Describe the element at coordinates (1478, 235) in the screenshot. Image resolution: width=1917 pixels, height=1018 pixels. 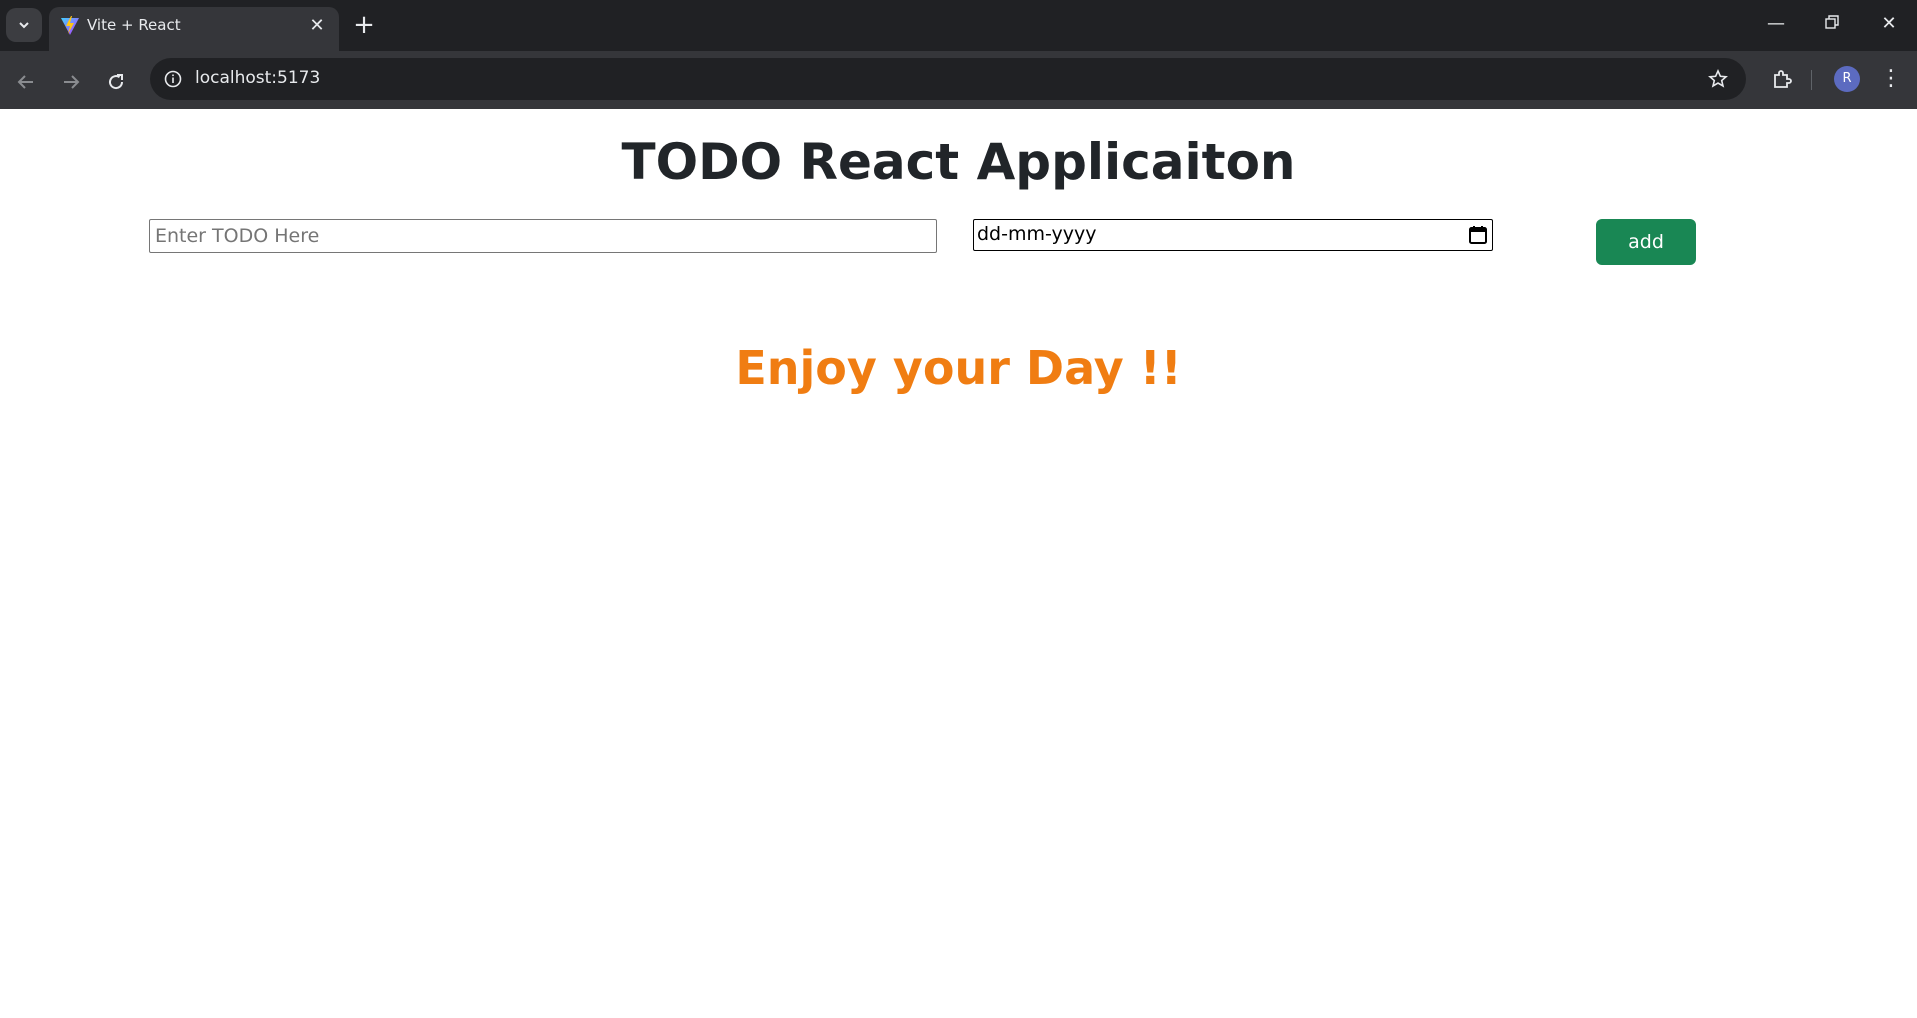
I see `calendar-icon` at that location.